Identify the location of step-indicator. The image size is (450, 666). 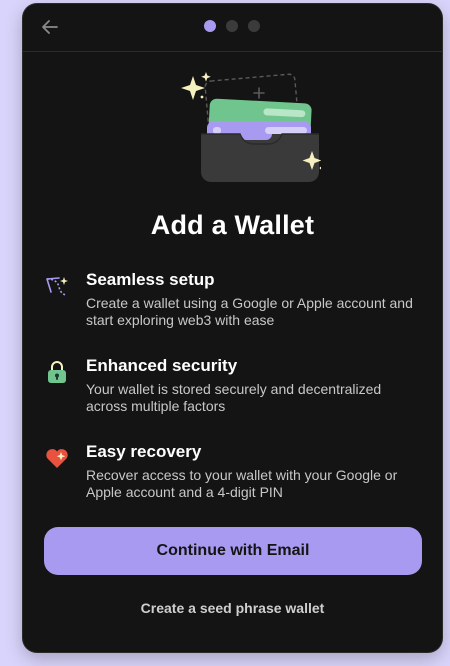
(232, 26).